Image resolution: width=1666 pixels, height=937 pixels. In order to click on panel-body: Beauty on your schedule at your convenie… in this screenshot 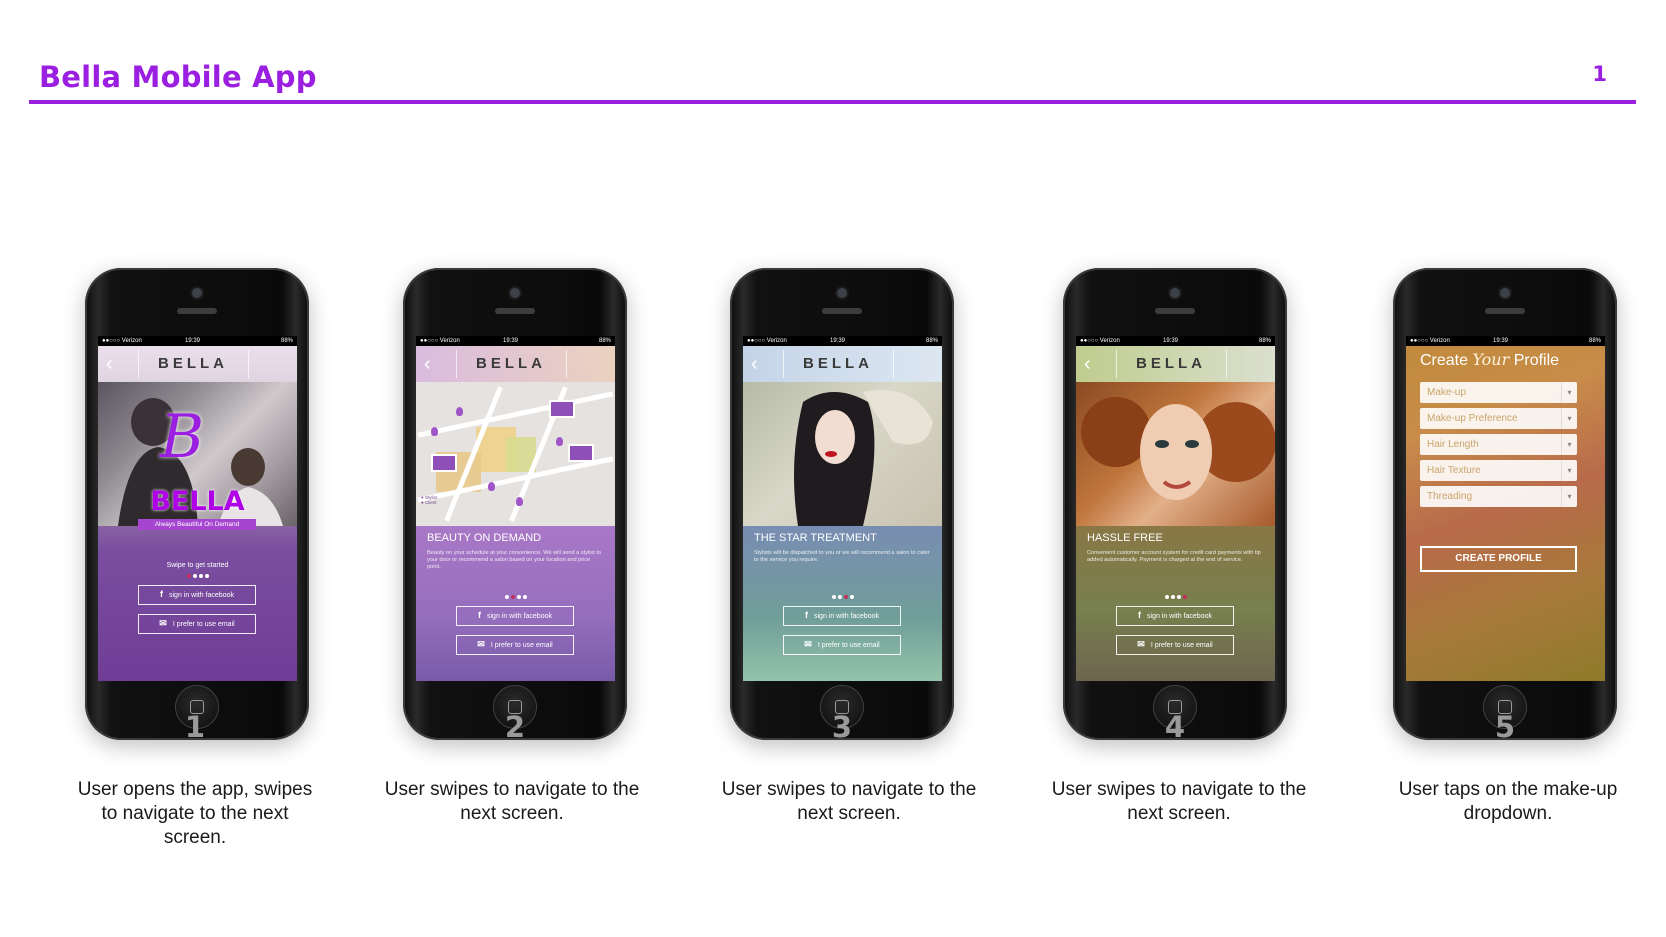, I will do `click(514, 560)`.